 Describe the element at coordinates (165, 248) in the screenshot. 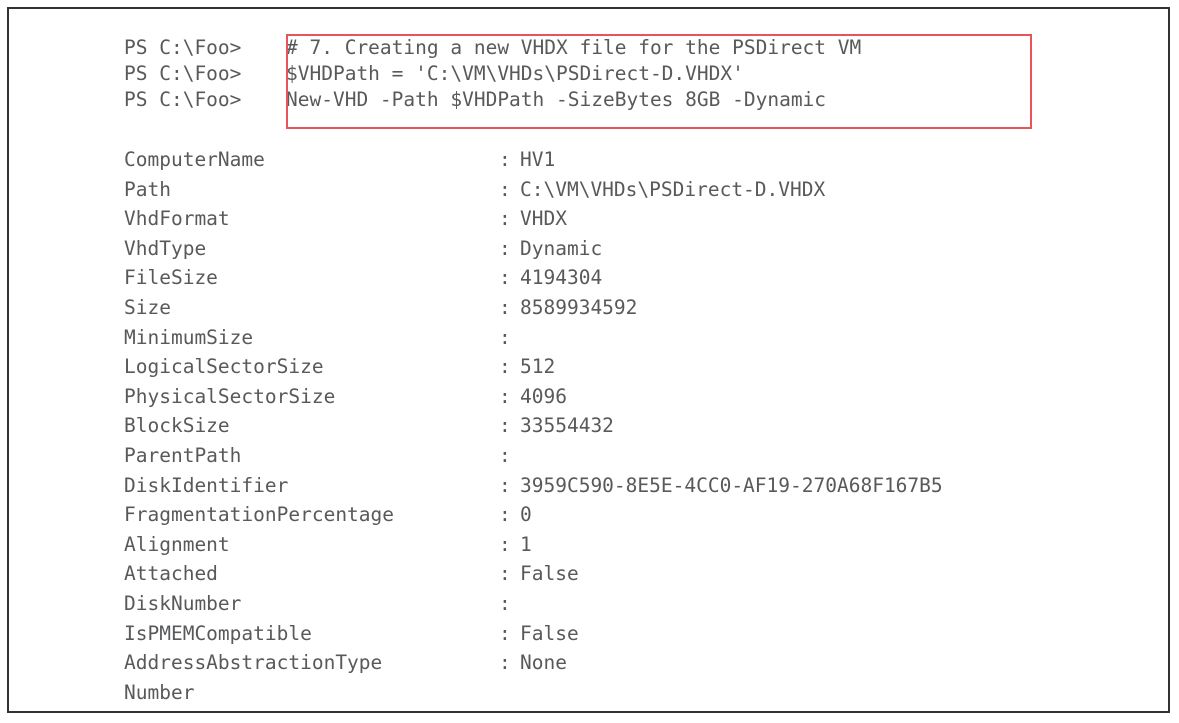

I see `property-name: VhdType` at that location.